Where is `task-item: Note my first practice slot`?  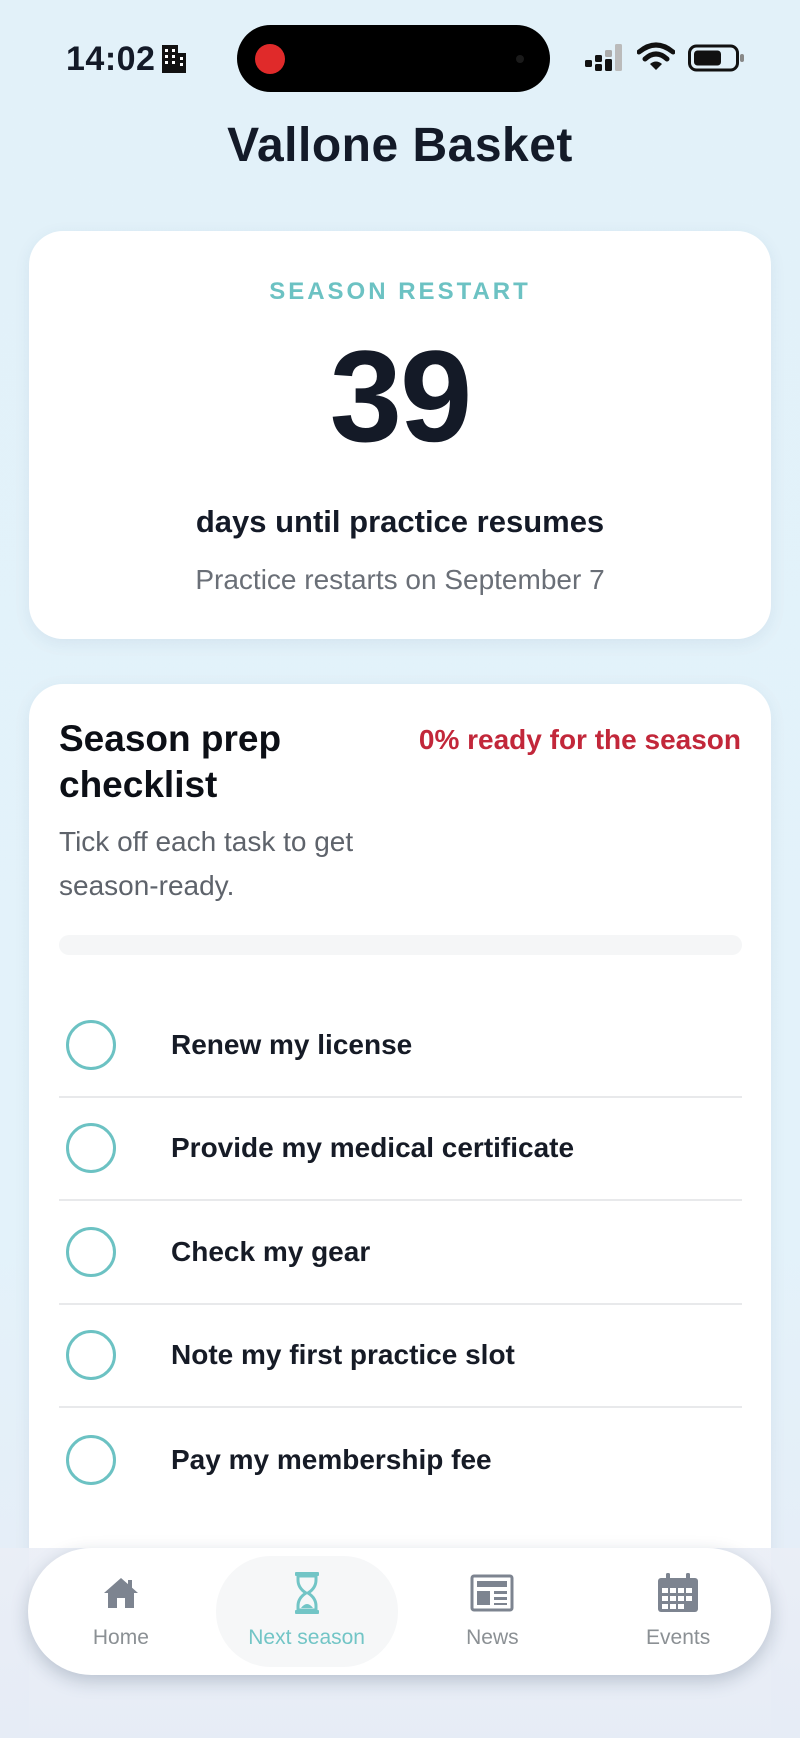 task-item: Note my first practice slot is located at coordinates (400, 1356).